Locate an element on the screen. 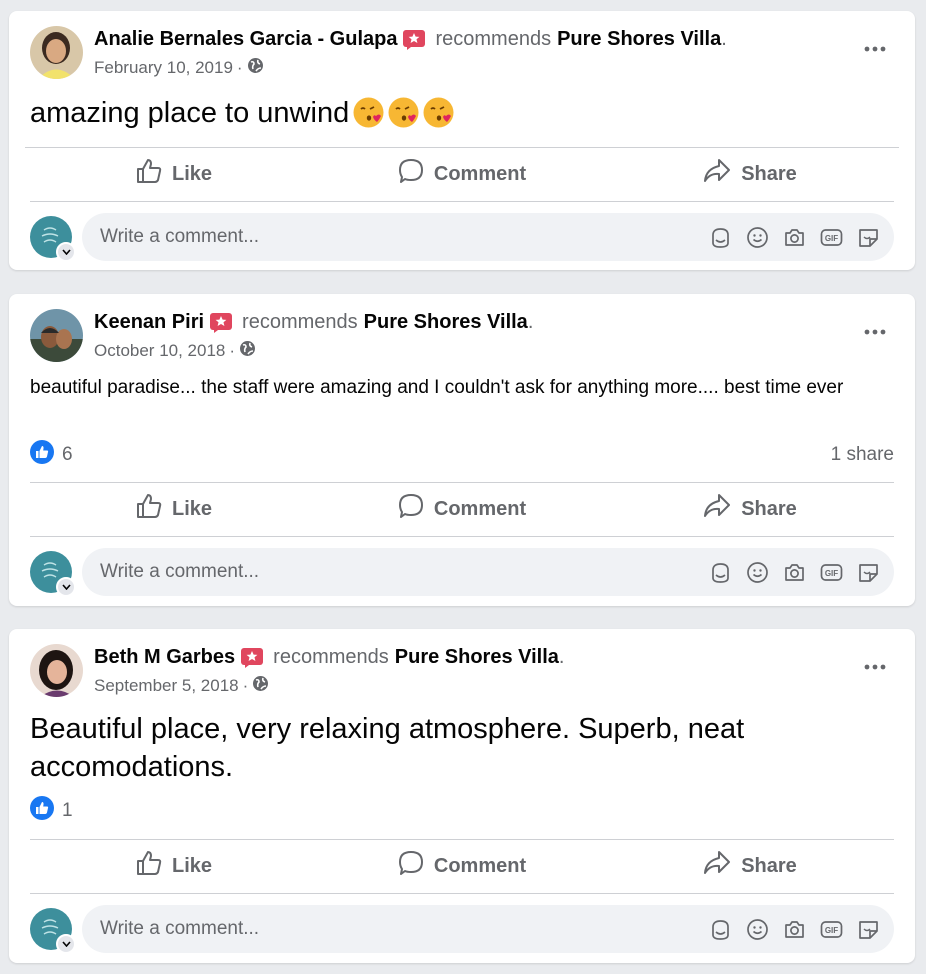 Image resolution: width=926 pixels, height=974 pixels. reaction-count-group: 1 is located at coordinates (51, 811).